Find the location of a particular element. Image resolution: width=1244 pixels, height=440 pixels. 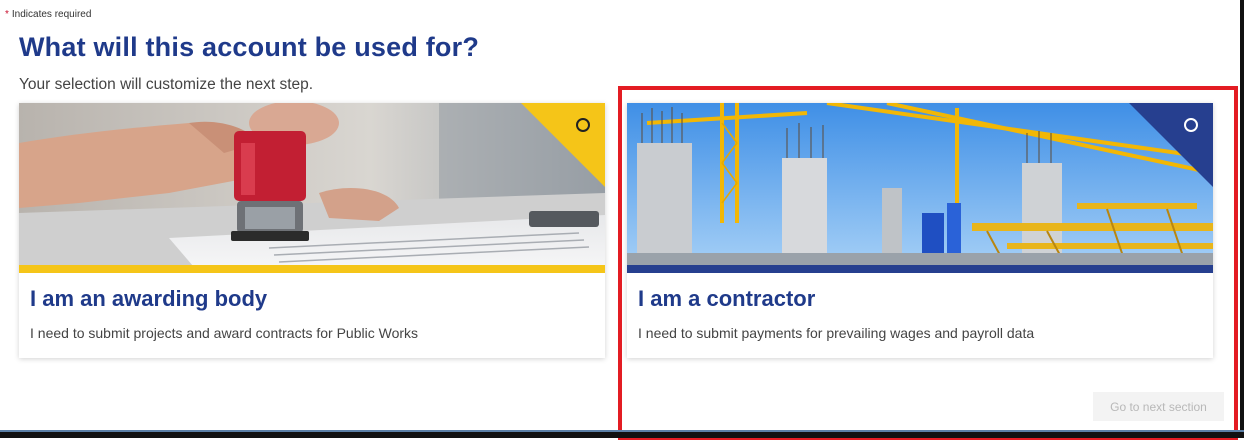

required-note: * Indicates required is located at coordinates (48, 14).